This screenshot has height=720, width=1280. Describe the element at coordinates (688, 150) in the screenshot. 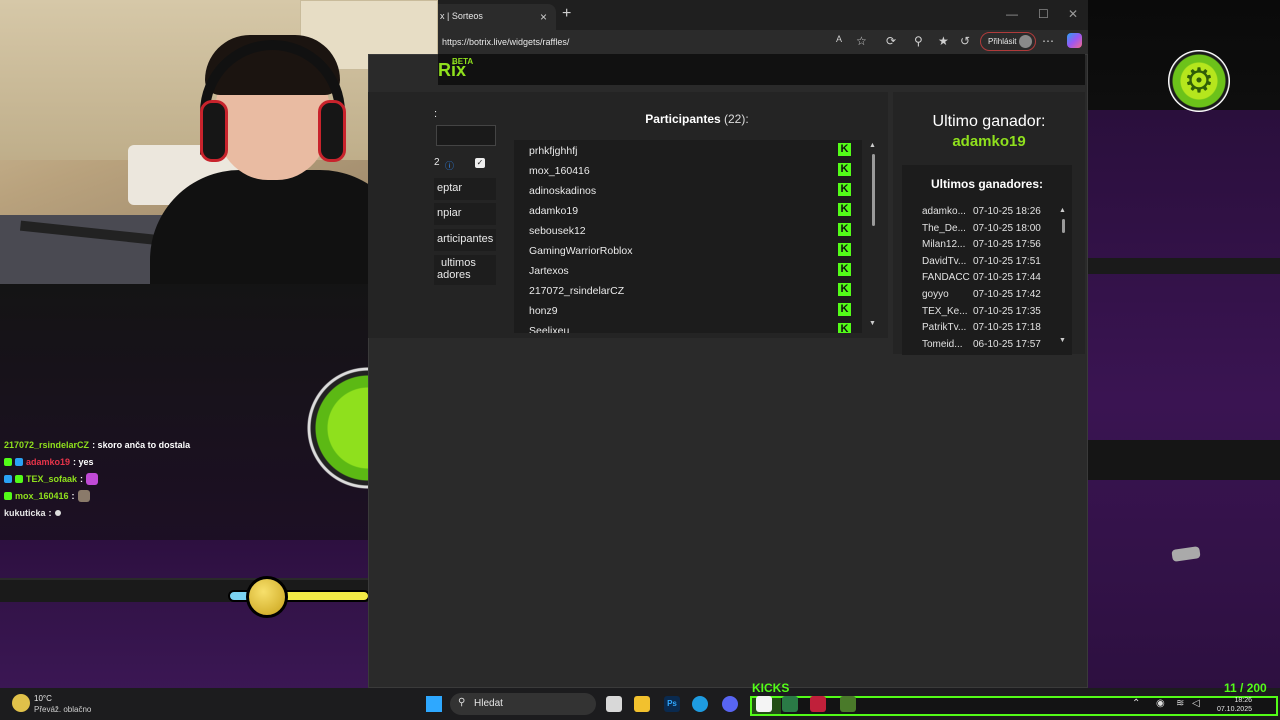

I see `participant-row: prhkfjghhfj K` at that location.